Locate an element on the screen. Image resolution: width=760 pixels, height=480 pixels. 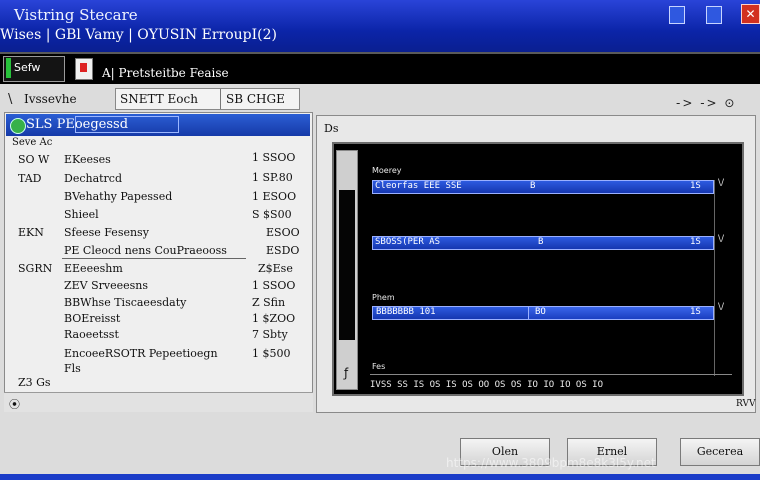
left-panel-subheader: Seve Ac is located at coordinates (32, 142).